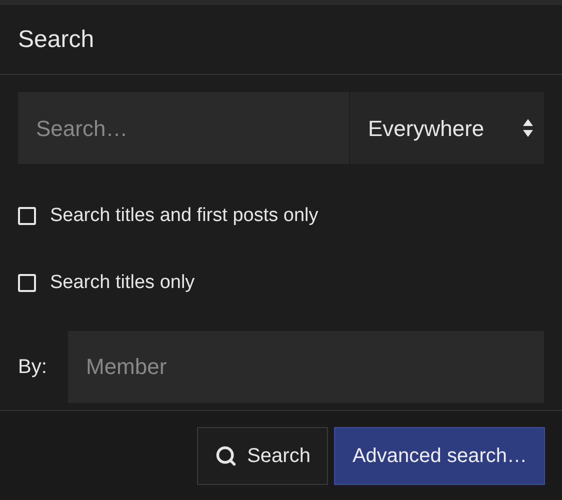  Describe the element at coordinates (33, 367) in the screenshot. I see `by-label: By:` at that location.